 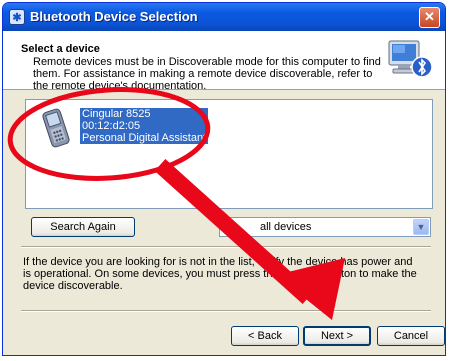 What do you see at coordinates (116, 114) in the screenshot?
I see `device-name: Cingular 8525` at bounding box center [116, 114].